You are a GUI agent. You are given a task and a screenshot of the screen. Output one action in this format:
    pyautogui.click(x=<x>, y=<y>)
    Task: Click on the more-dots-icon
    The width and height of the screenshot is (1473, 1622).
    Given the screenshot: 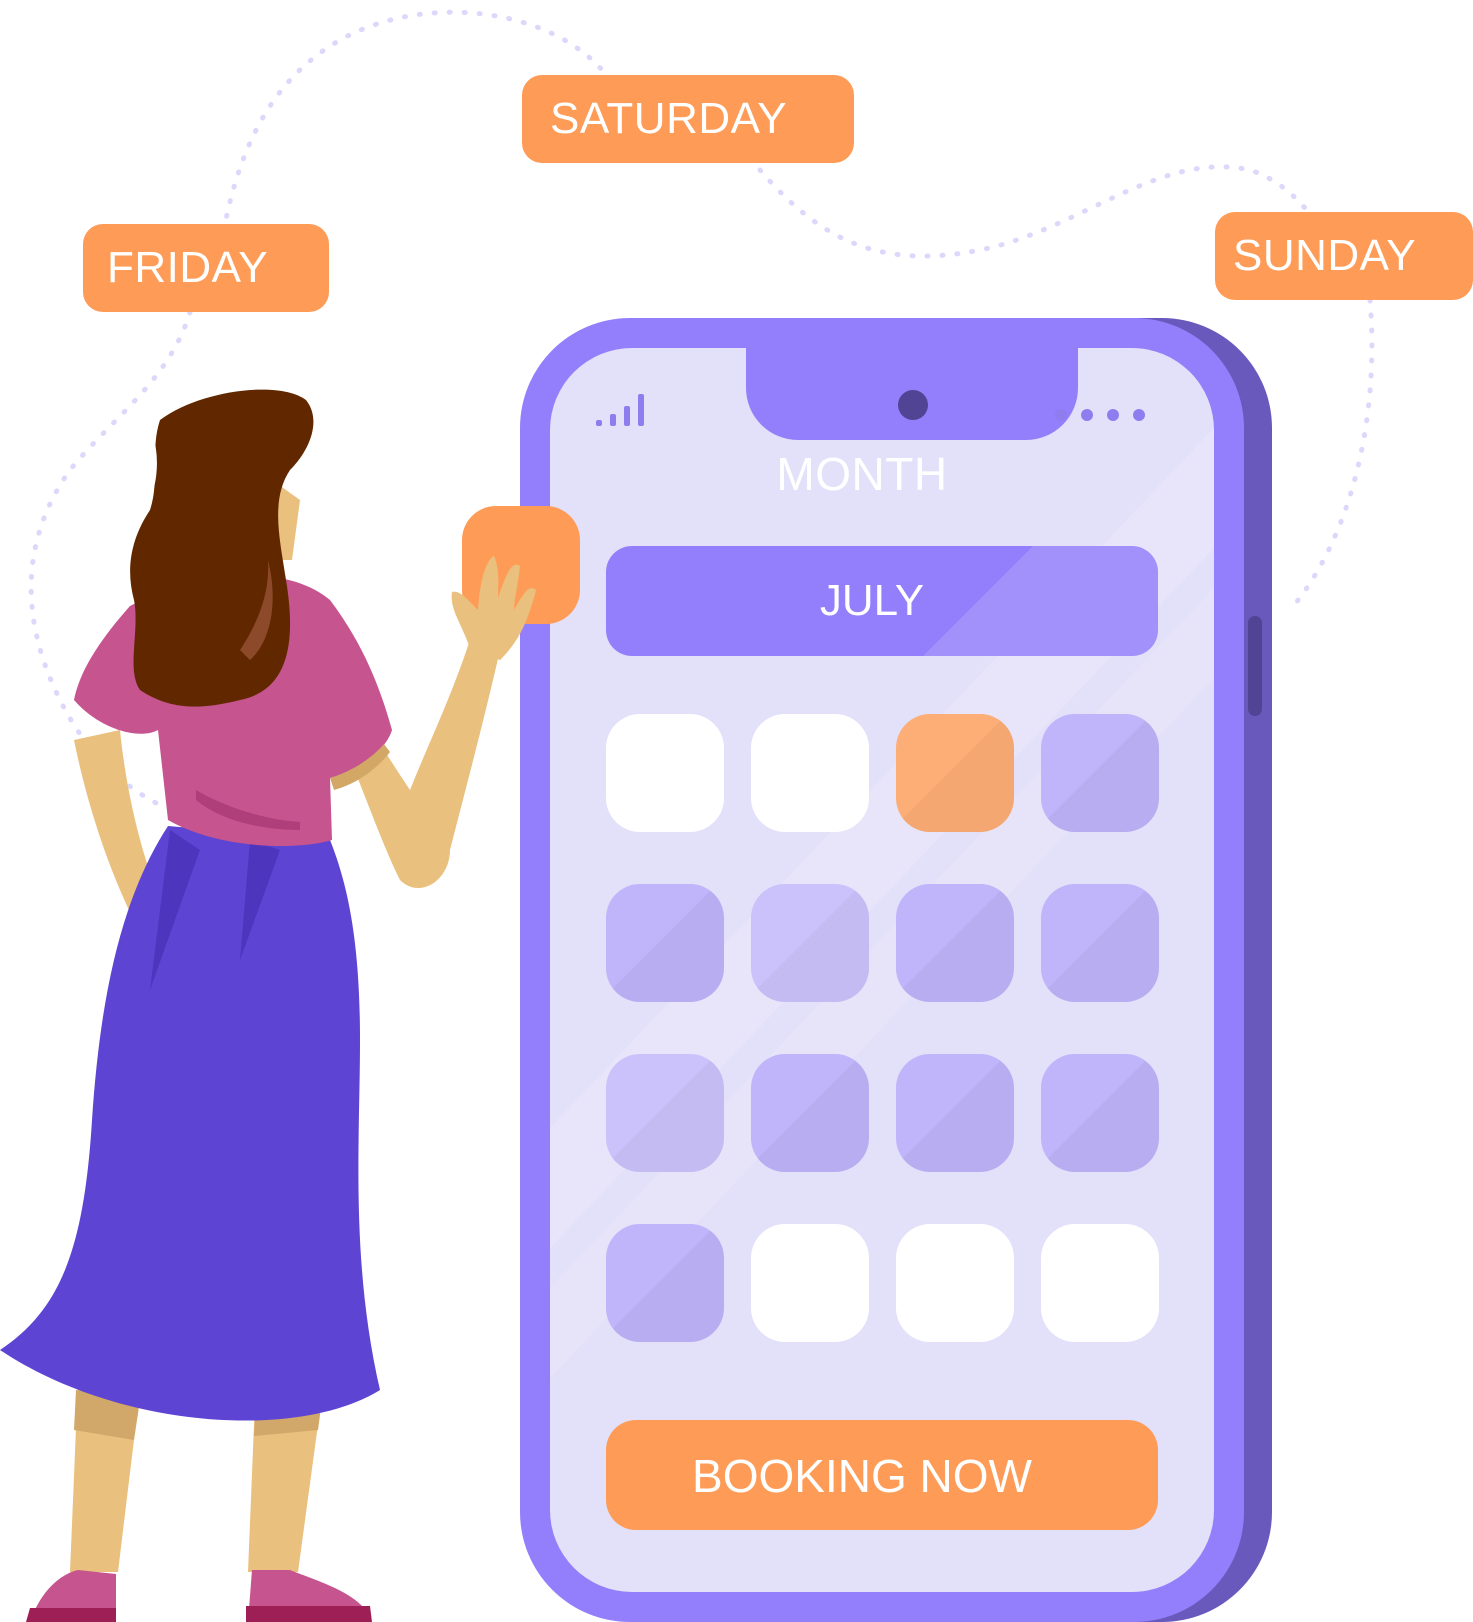 What is the action you would take?
    pyautogui.click(x=1107, y=417)
    